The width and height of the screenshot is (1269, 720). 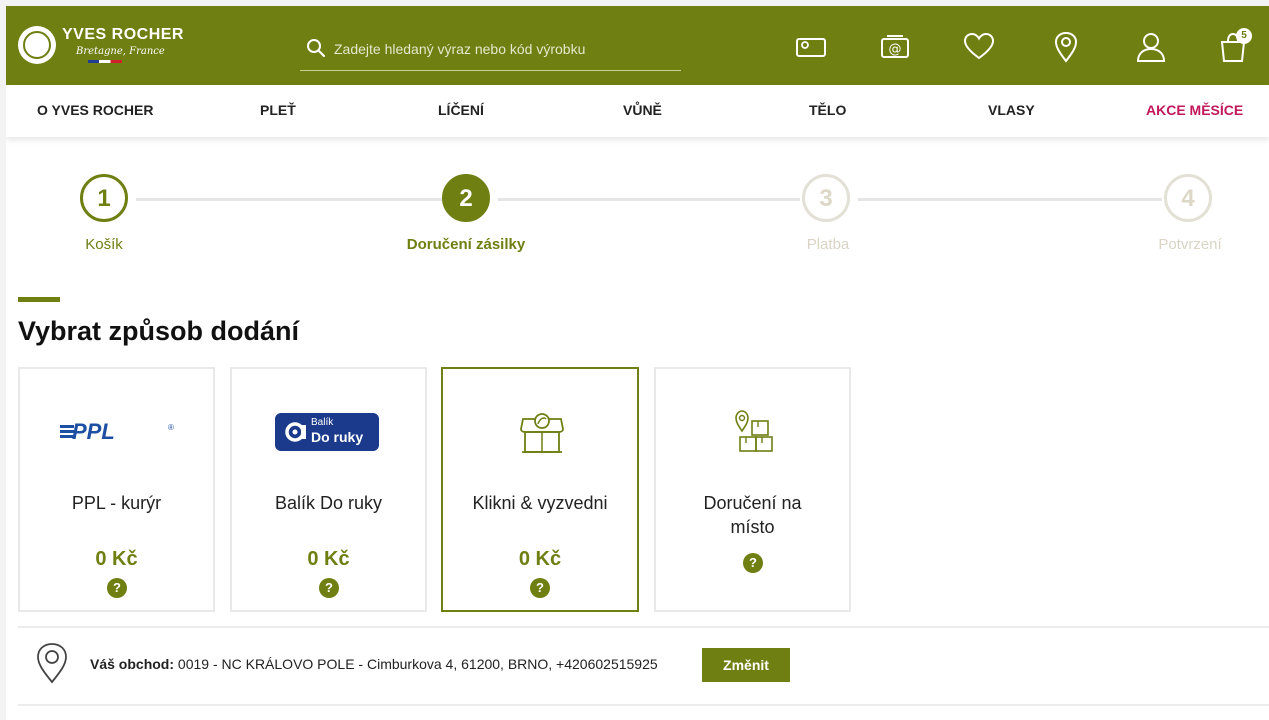 I want to click on delivery-option-name: Klikni & vyzvedni, so click(x=540, y=503).